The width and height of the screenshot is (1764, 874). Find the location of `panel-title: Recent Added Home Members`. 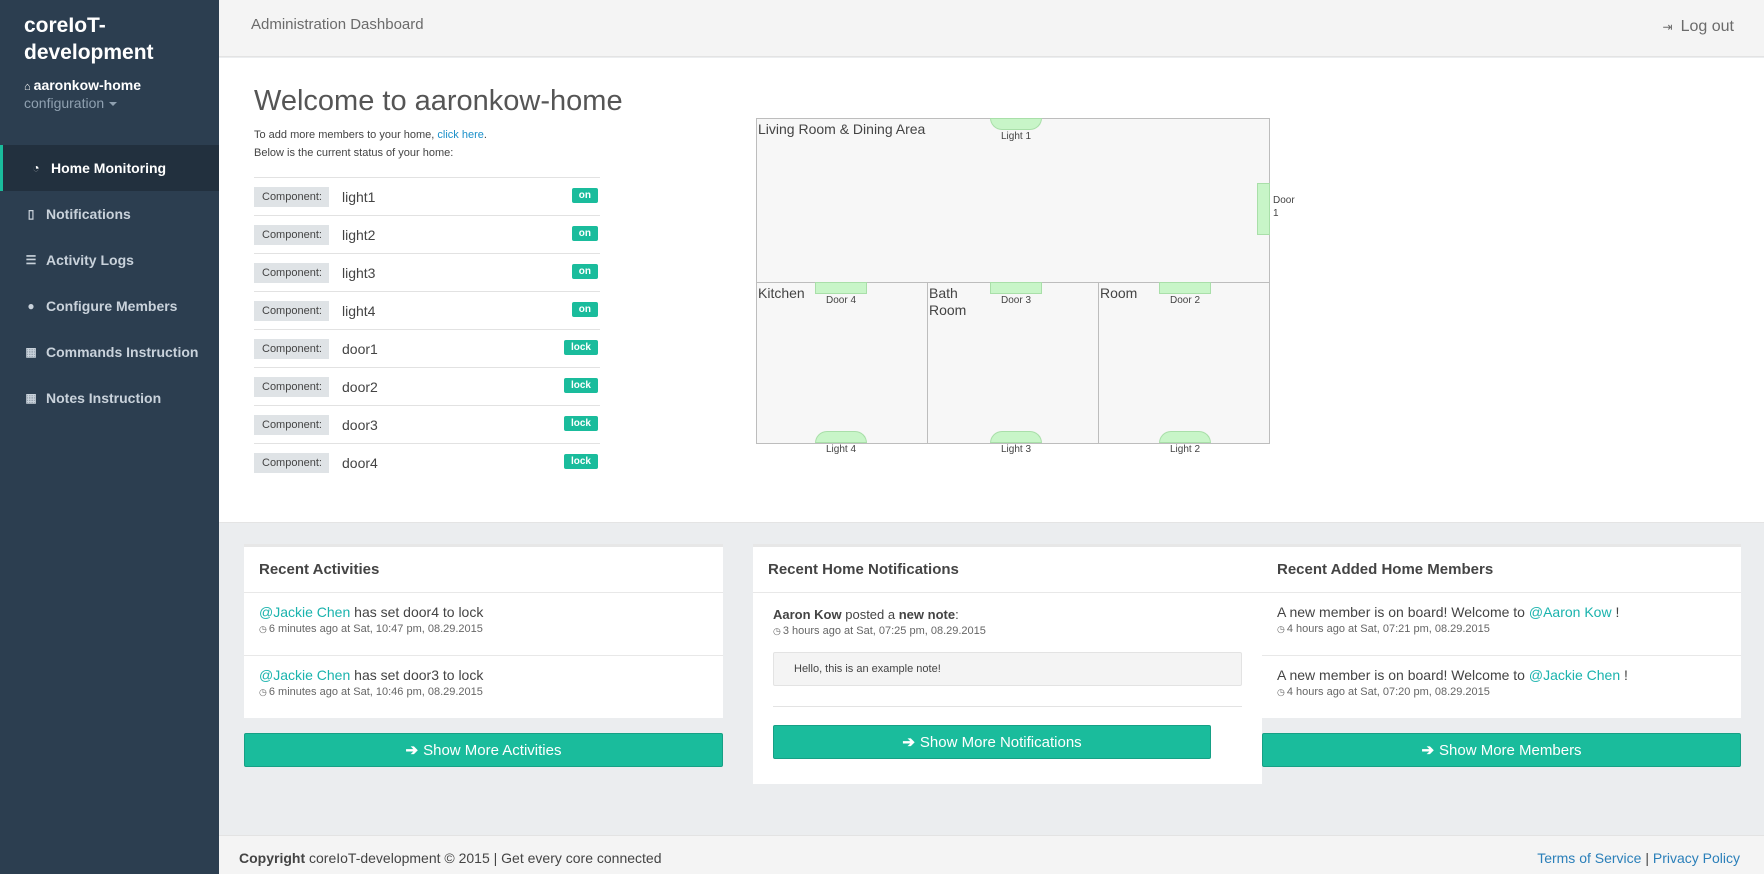

panel-title: Recent Added Home Members is located at coordinates (1501, 570).